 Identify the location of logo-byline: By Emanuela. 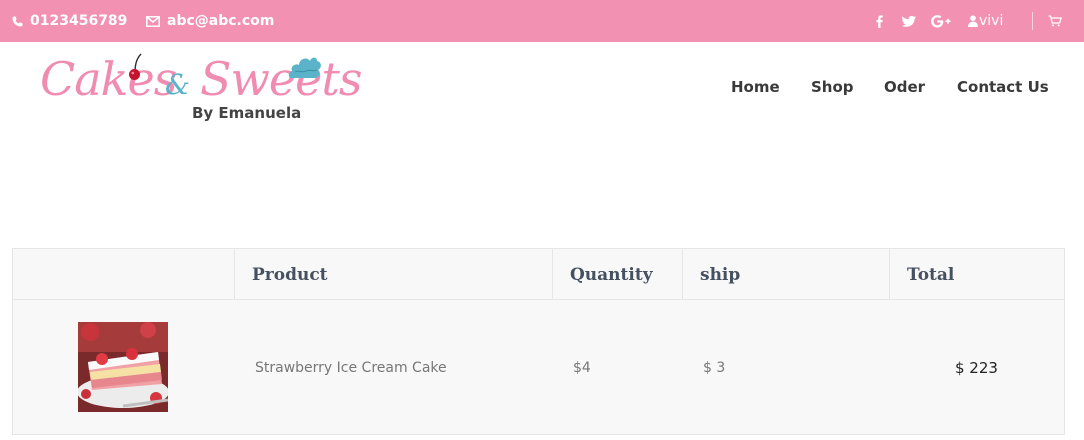
(247, 113).